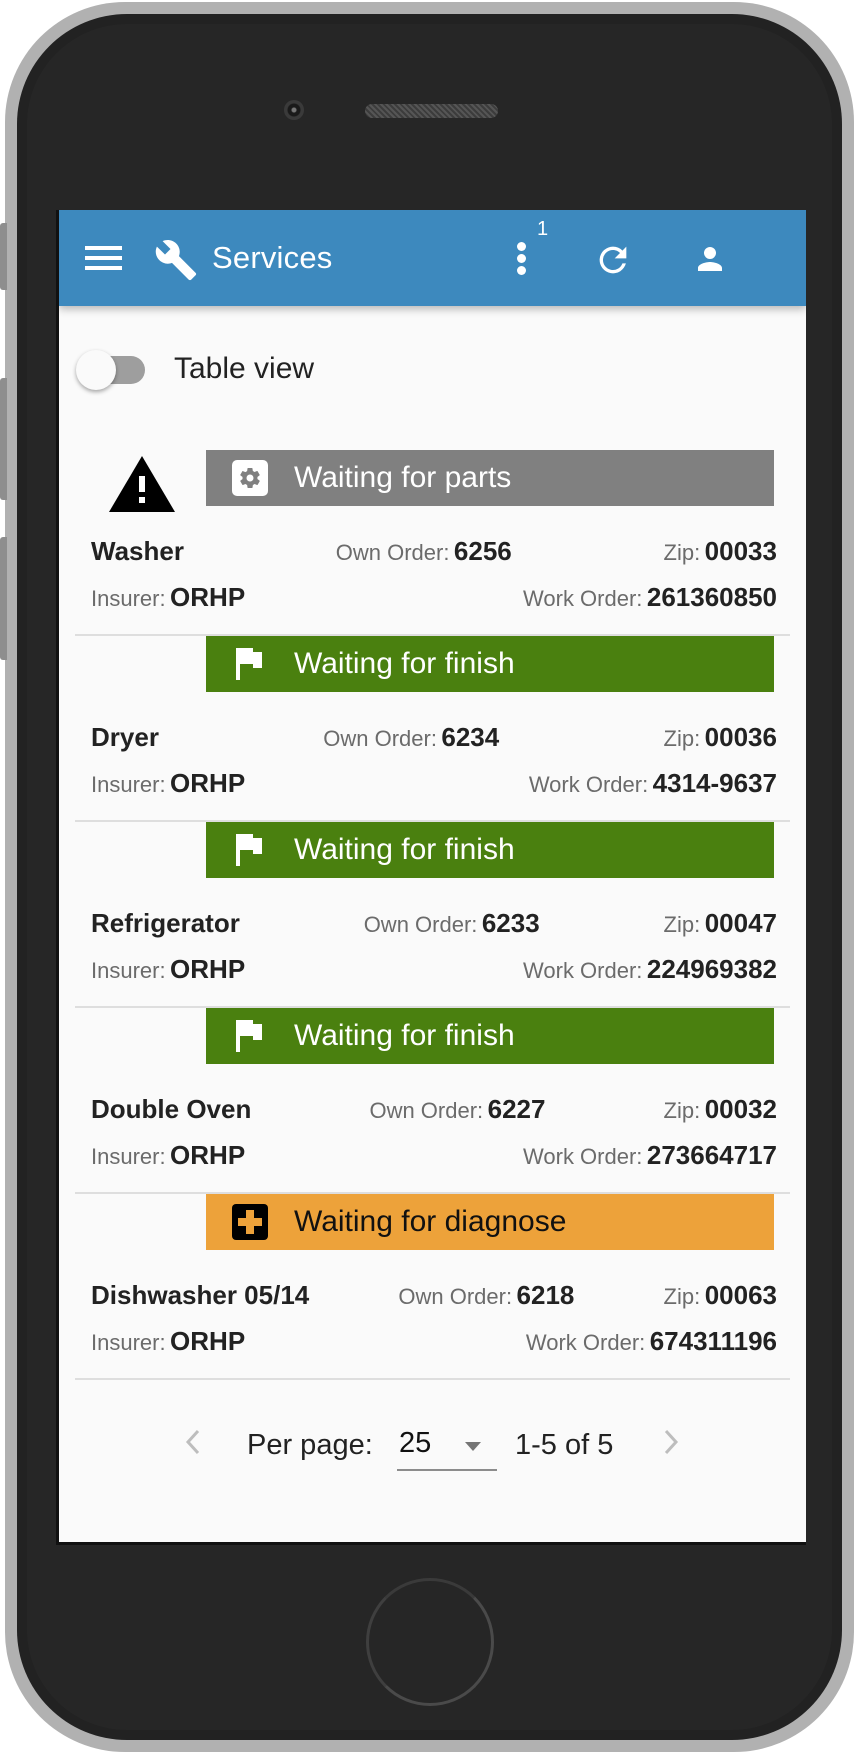  Describe the element at coordinates (432, 258) in the screenshot. I see `app-bar: Services 1` at that location.